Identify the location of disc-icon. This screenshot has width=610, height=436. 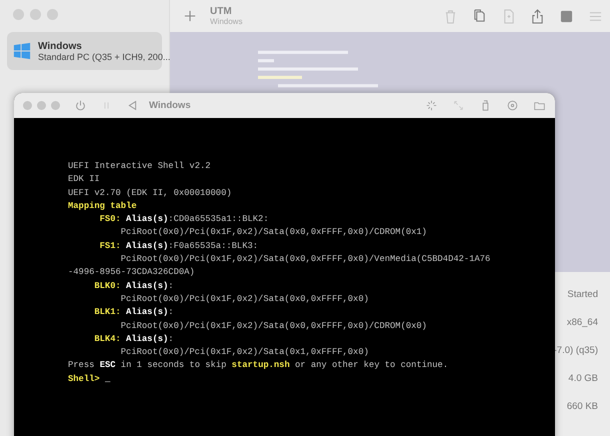
(512, 105).